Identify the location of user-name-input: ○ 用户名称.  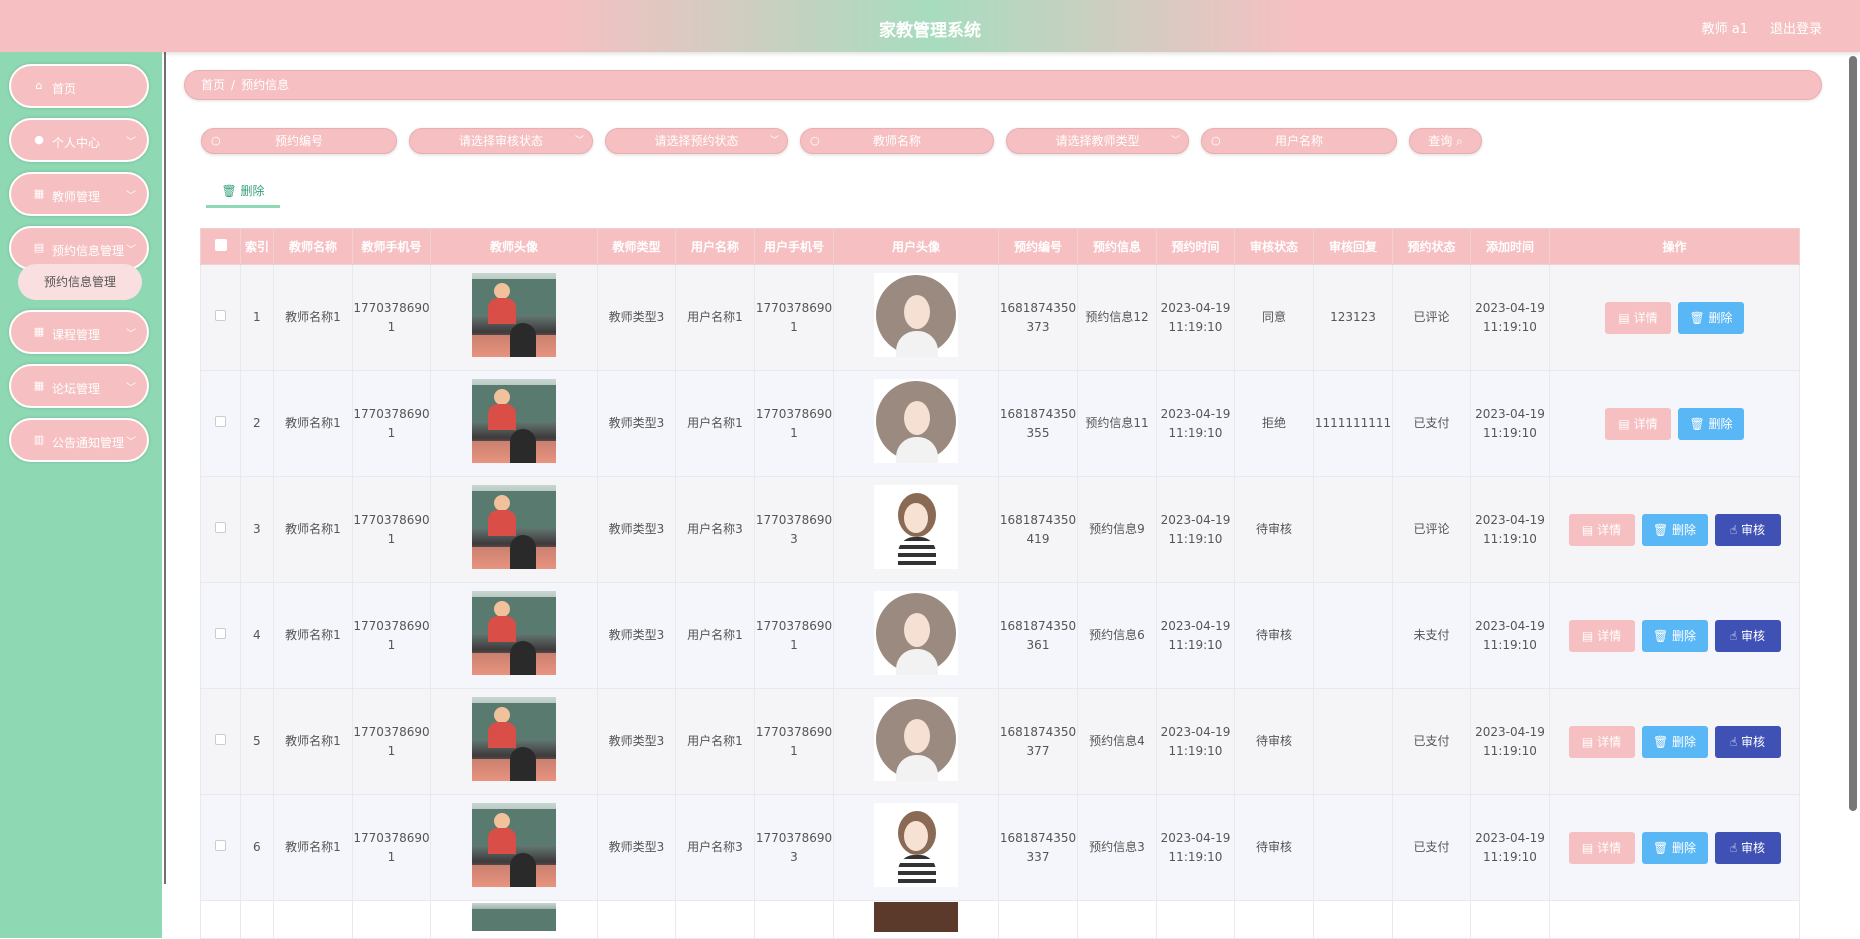
(1299, 141).